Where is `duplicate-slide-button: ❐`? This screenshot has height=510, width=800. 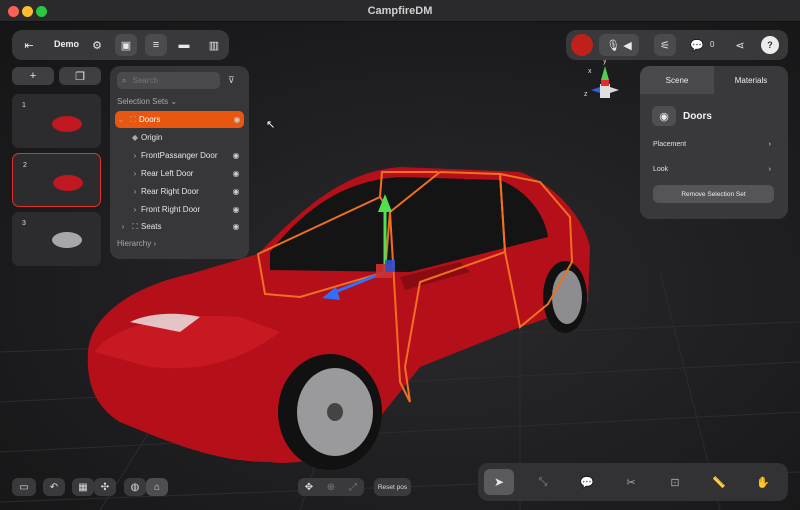
duplicate-slide-button: ❐ is located at coordinates (80, 76).